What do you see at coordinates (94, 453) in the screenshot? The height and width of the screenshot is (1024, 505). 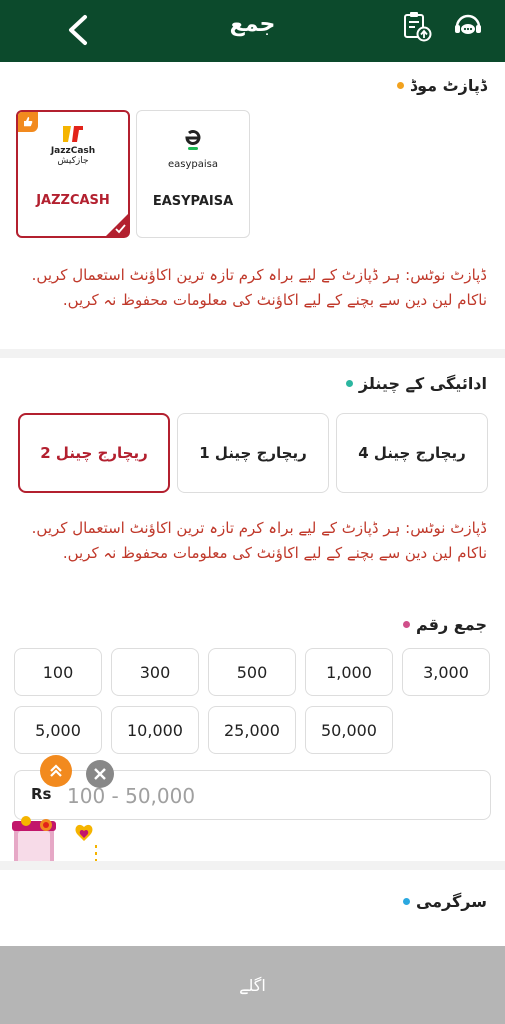 I see `channel-2-button: ریچارج چینل 2` at bounding box center [94, 453].